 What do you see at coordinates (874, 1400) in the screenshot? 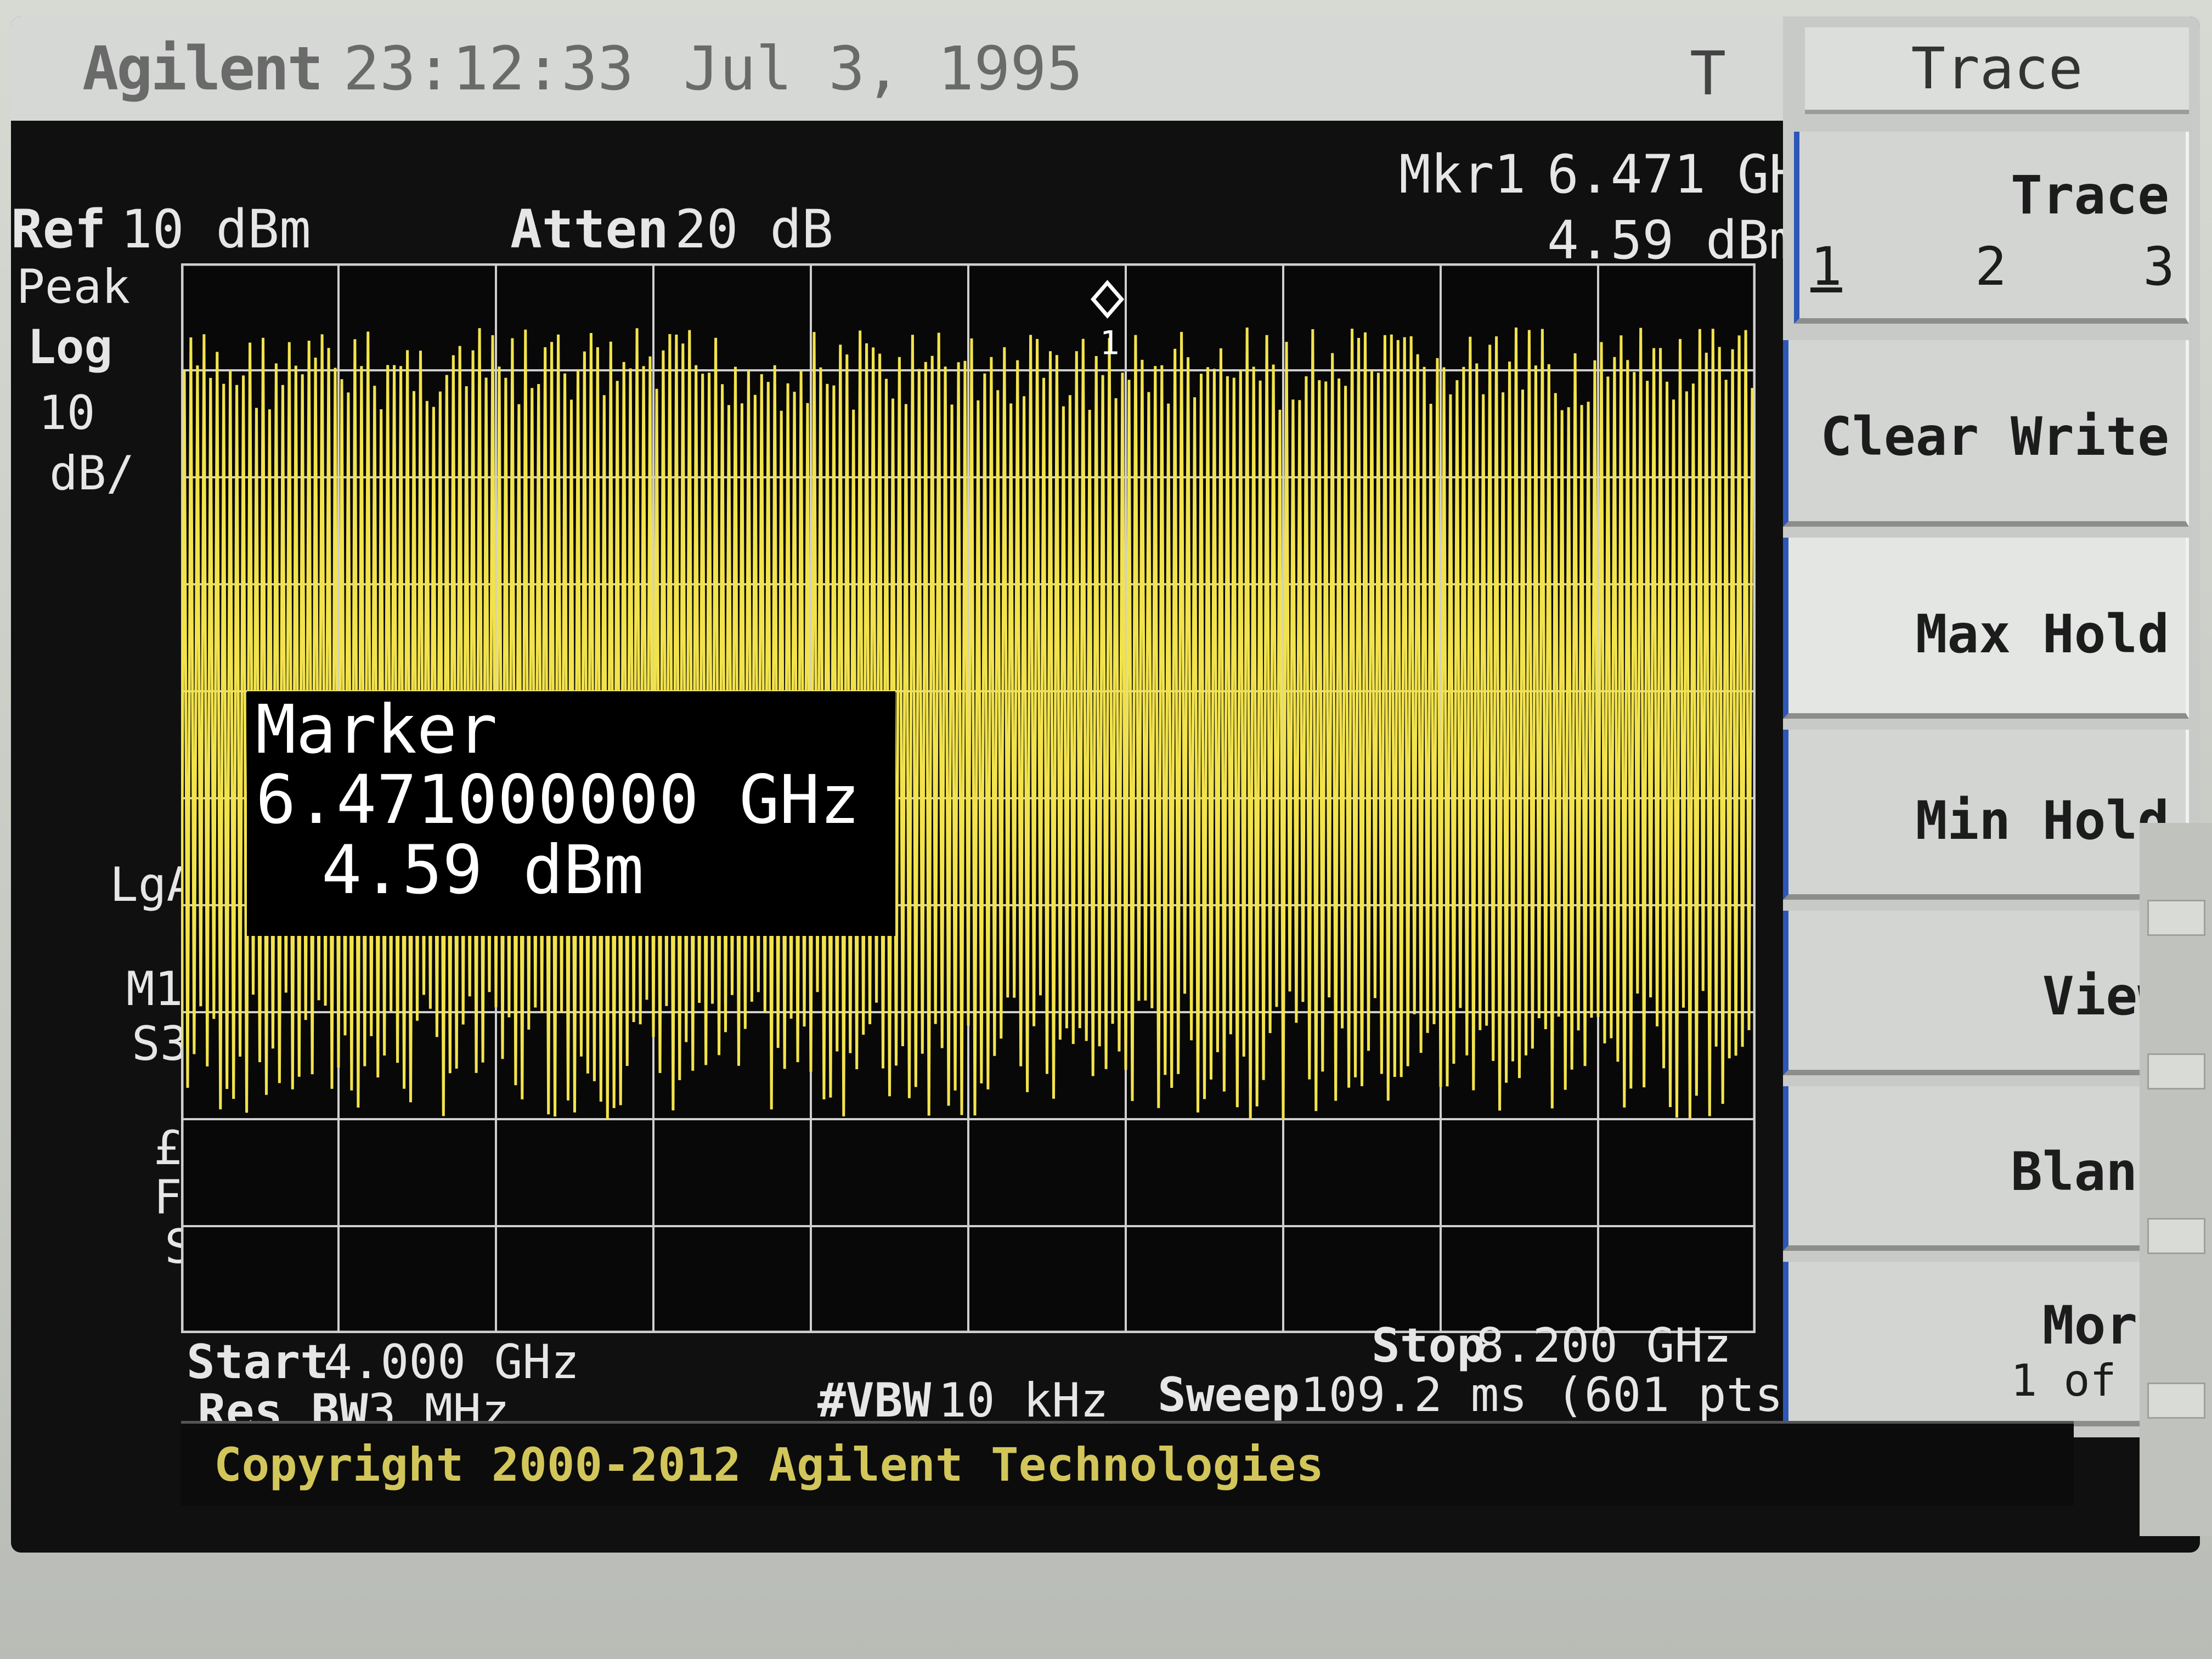
I see `vbw-label: #VBW` at bounding box center [874, 1400].